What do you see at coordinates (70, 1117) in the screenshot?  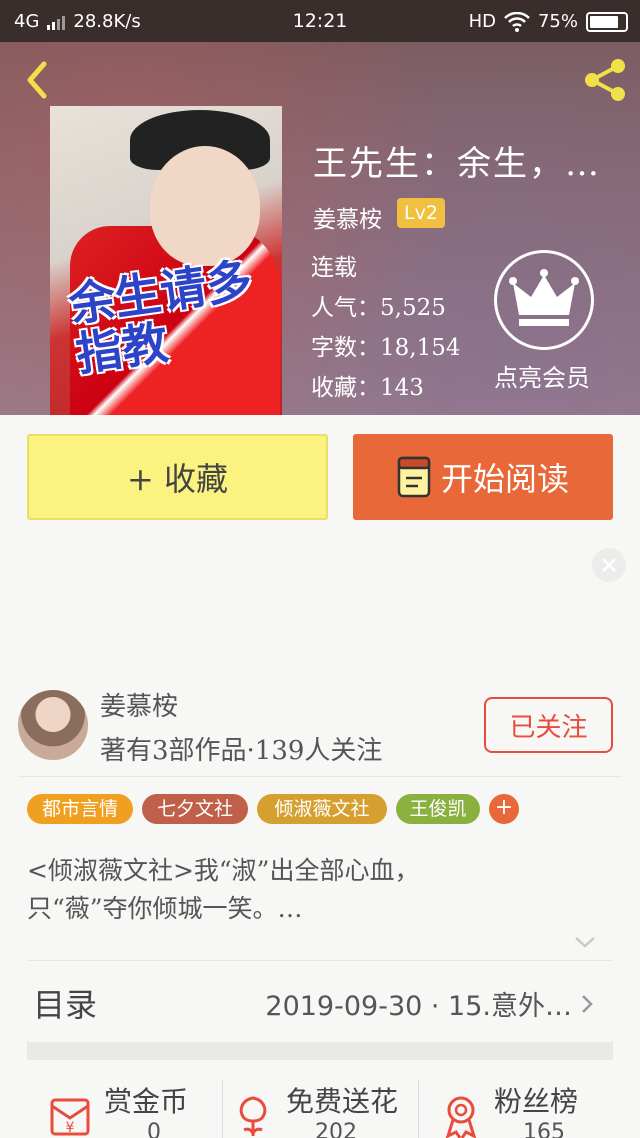 I see `coin-envelope-icon: ¥` at bounding box center [70, 1117].